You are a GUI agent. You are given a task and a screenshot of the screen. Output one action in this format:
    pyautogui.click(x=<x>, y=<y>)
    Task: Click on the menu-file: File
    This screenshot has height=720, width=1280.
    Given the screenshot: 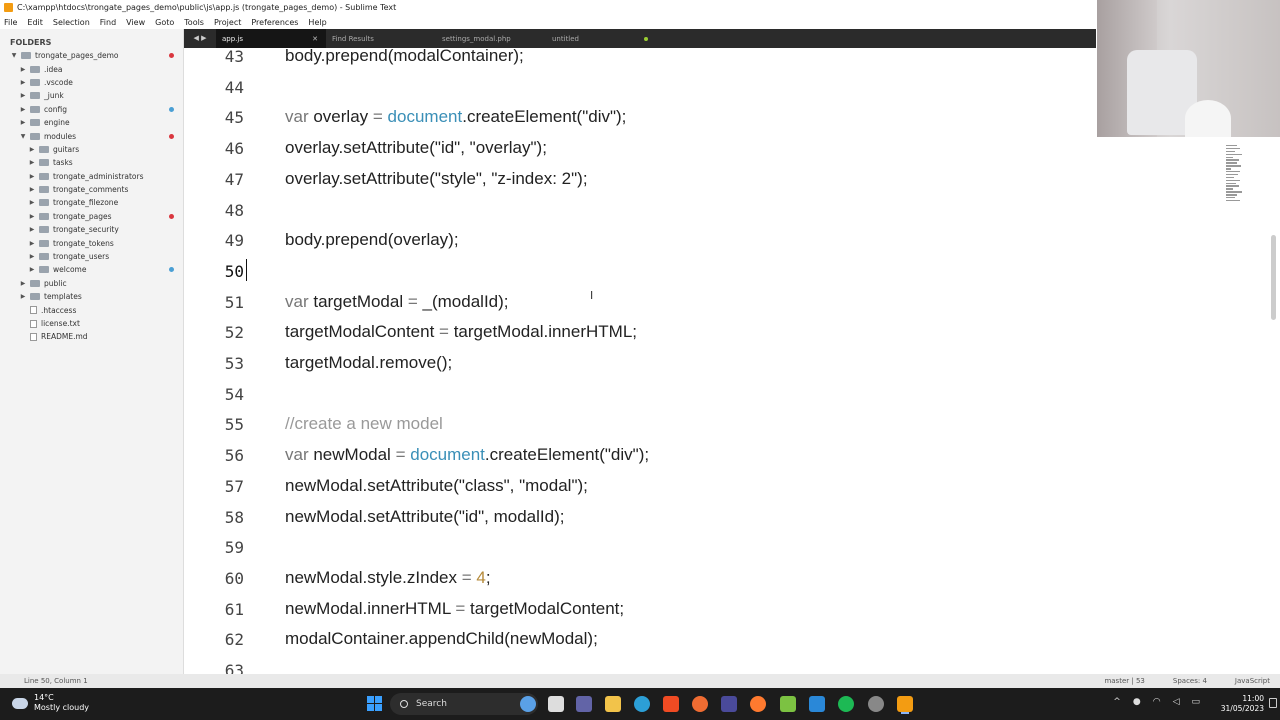 What is the action you would take?
    pyautogui.click(x=10, y=22)
    